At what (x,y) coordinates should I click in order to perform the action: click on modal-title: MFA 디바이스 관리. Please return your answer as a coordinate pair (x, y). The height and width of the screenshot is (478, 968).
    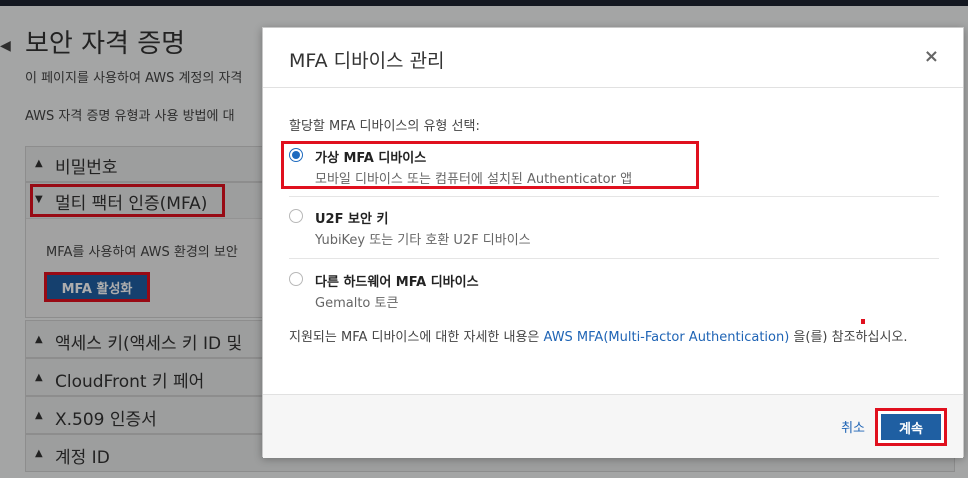
    Looking at the image, I should click on (367, 61).